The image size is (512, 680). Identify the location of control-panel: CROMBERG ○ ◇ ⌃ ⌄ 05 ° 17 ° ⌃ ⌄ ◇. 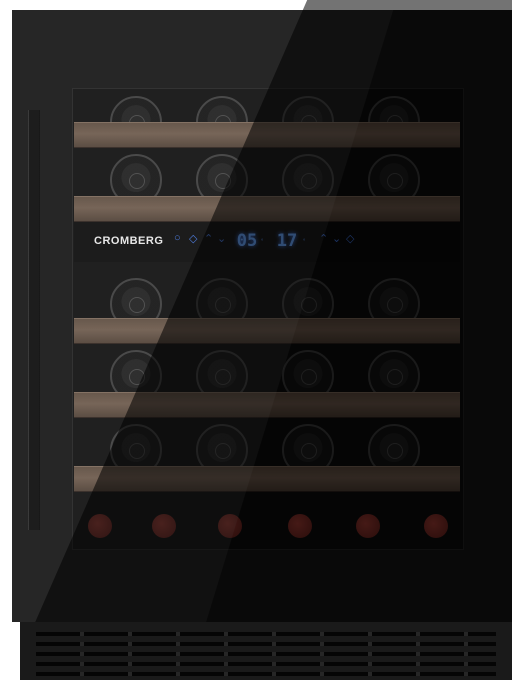
(267, 242).